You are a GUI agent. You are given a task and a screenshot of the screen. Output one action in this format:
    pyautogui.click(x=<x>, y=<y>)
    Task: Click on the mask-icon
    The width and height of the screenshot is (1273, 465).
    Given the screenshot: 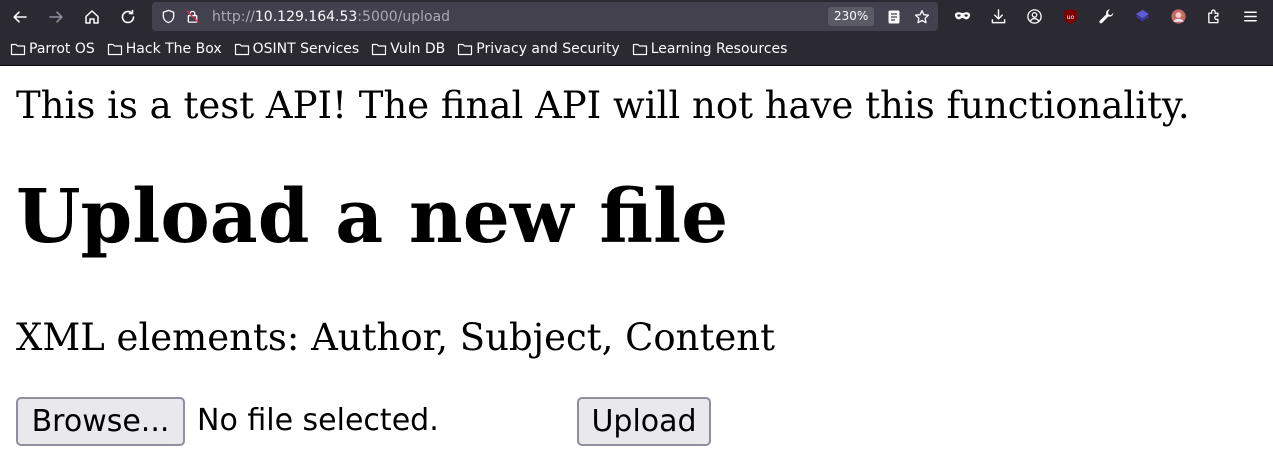 What is the action you would take?
    pyautogui.click(x=962, y=16)
    